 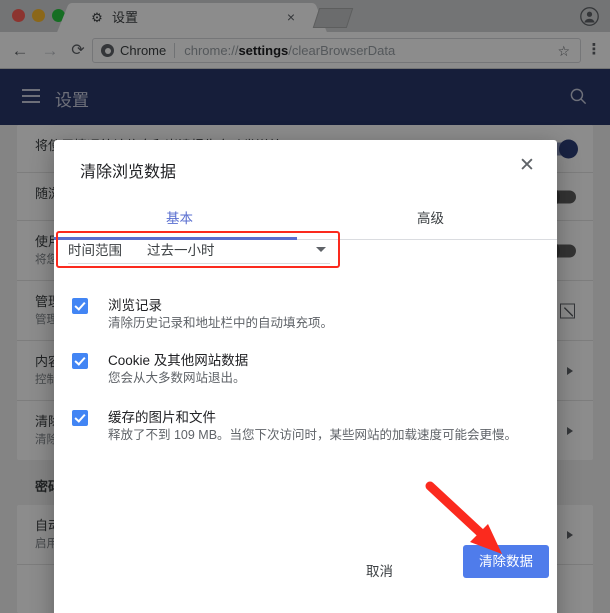 What do you see at coordinates (95, 250) in the screenshot?
I see `time-range-label: 时间范围` at bounding box center [95, 250].